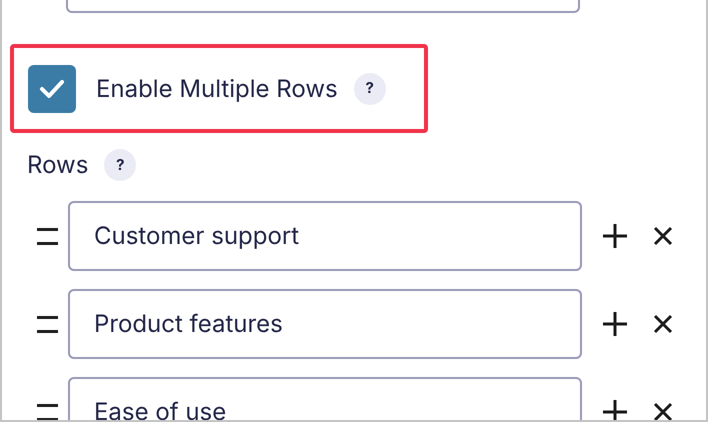 The height and width of the screenshot is (422, 708). I want to click on check-icon, so click(52, 88).